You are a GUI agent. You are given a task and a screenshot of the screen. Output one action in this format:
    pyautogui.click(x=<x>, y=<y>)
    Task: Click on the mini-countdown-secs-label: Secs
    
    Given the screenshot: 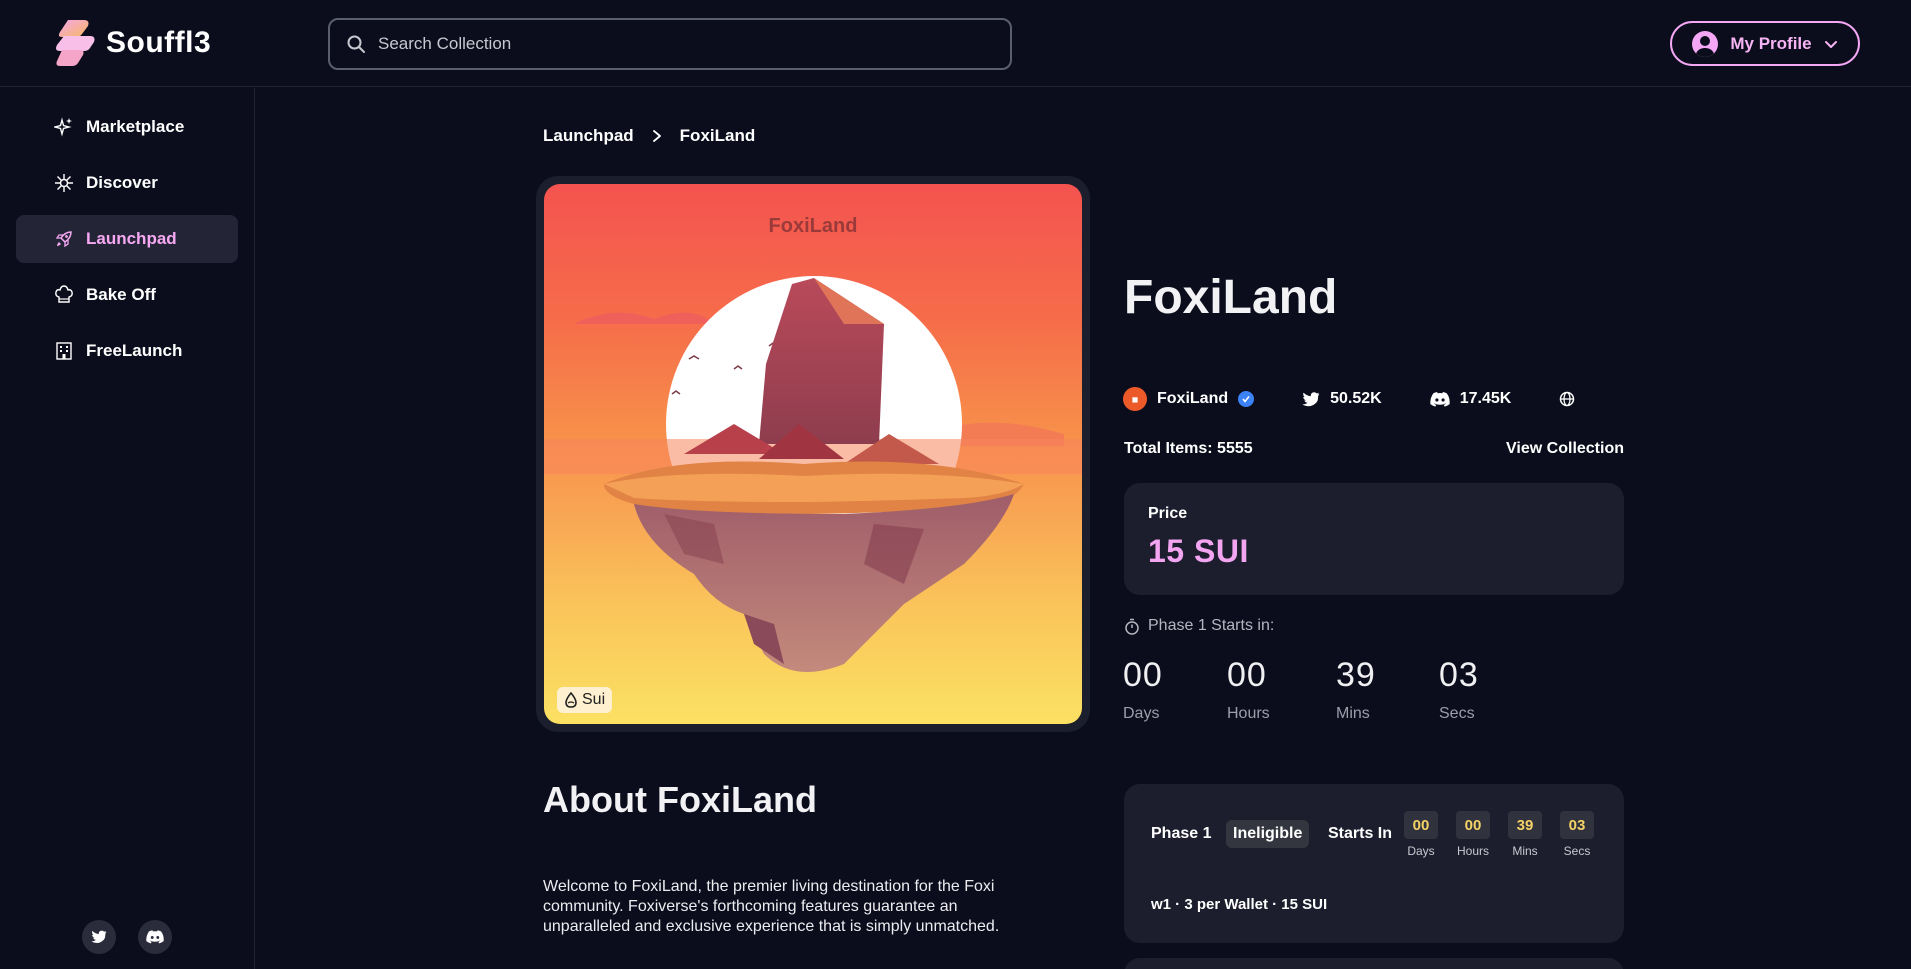 What is the action you would take?
    pyautogui.click(x=1577, y=851)
    